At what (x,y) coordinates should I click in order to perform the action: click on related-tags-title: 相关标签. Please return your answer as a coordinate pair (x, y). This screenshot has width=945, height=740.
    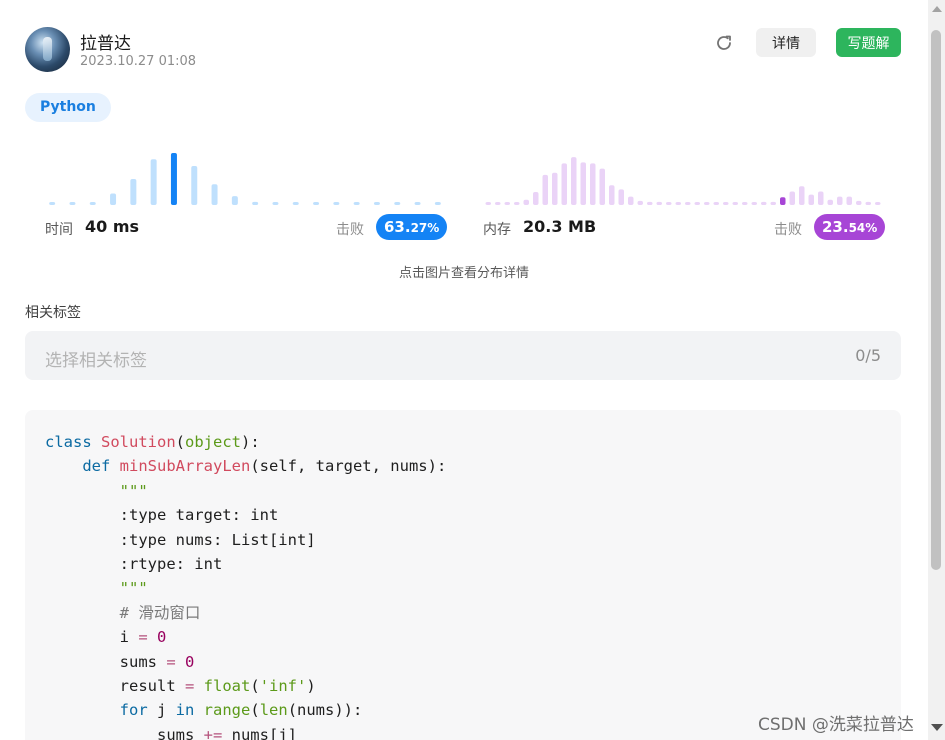
    Looking at the image, I should click on (53, 313).